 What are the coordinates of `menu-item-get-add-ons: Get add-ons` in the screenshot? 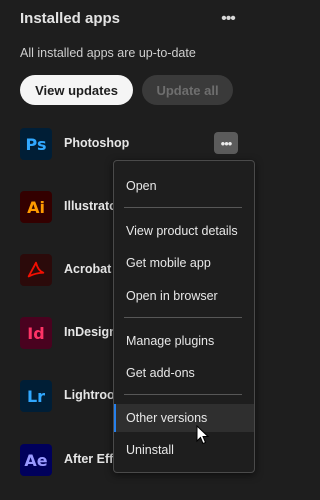 It's located at (184, 373).